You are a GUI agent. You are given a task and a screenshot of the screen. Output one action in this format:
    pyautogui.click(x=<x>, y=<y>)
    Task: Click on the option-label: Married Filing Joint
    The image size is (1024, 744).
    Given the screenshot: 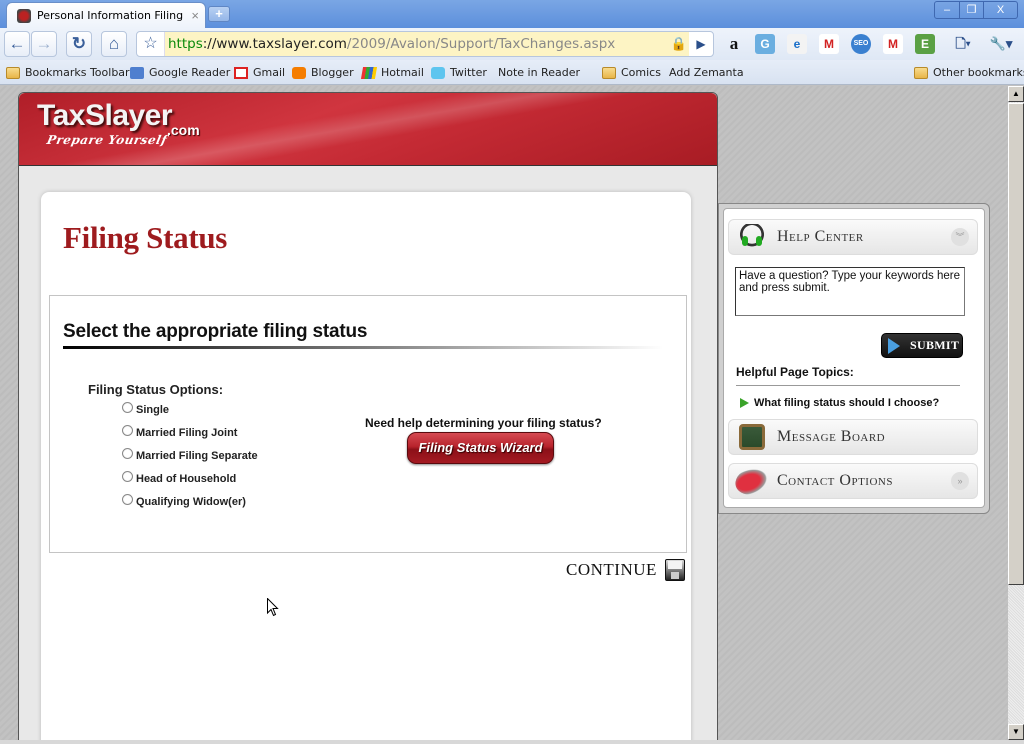 What is the action you would take?
    pyautogui.click(x=187, y=433)
    